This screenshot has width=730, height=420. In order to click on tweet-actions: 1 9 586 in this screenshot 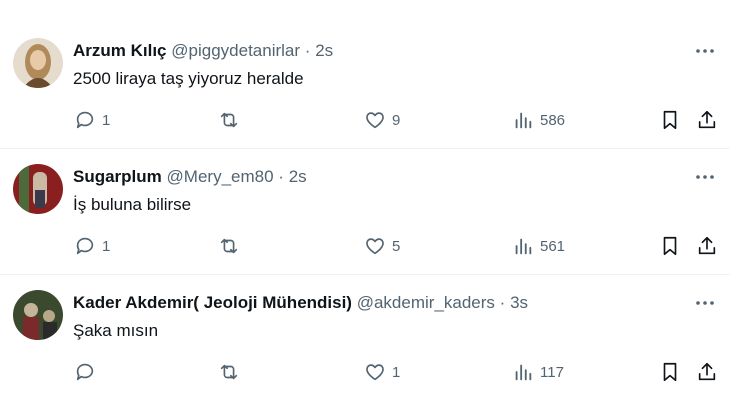, I will do `click(365, 120)`.